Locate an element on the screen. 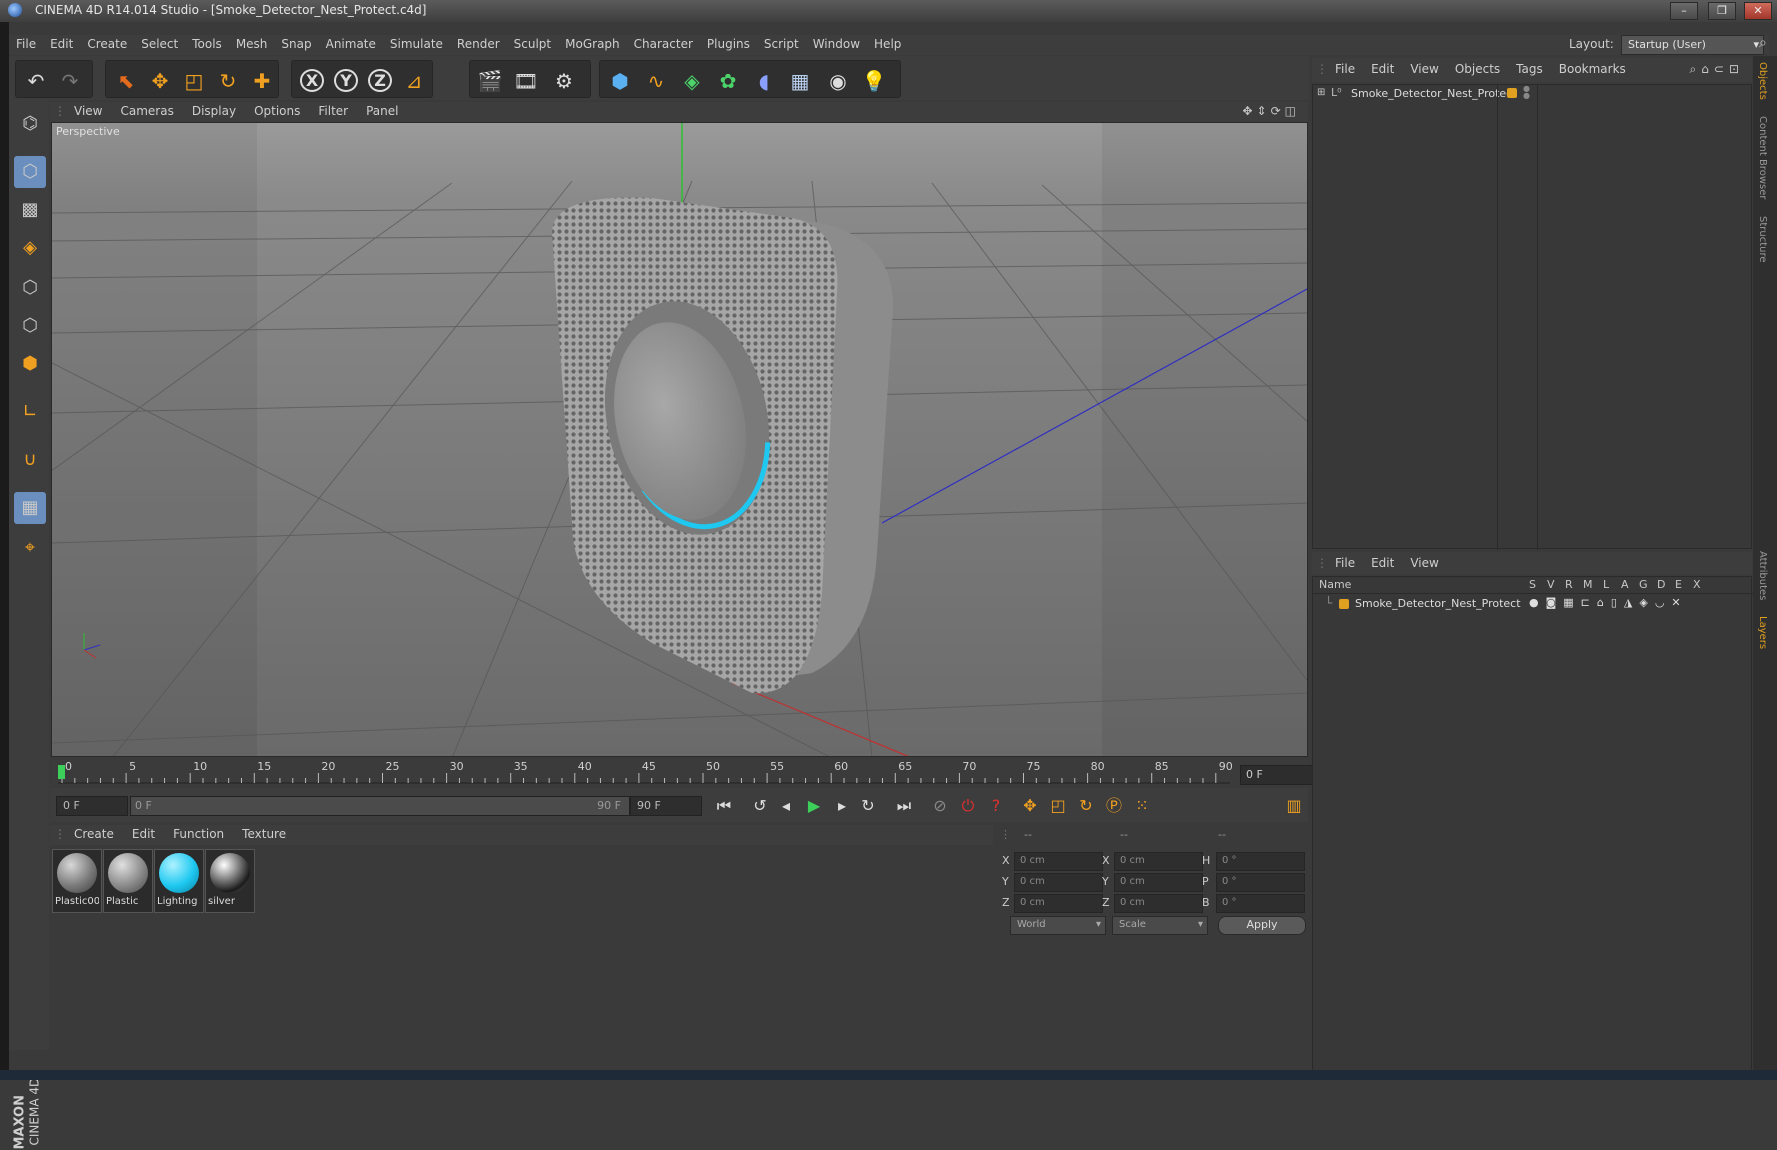 This screenshot has height=1150, width=1777. tab-attributes: Attributes is located at coordinates (1762, 575).